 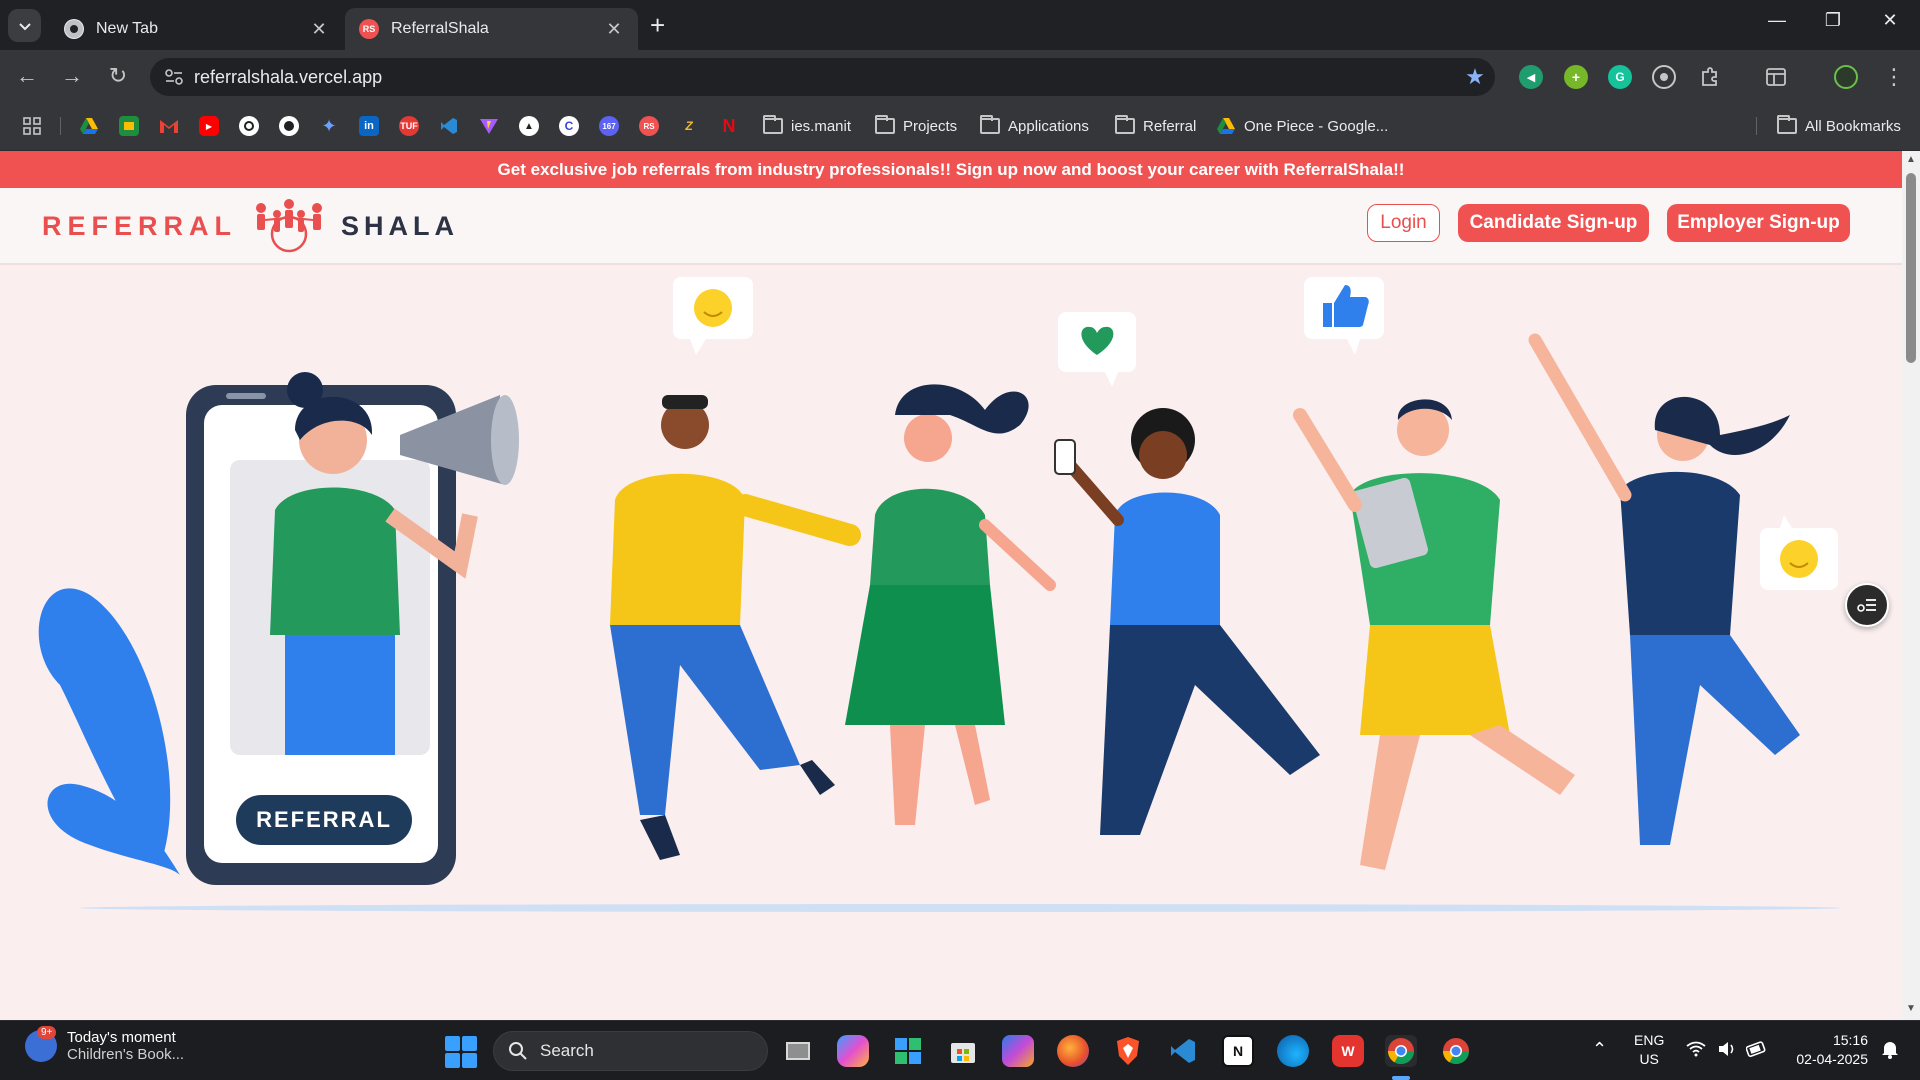 I want to click on new-tab-plus-icon: +, so click(x=657, y=25).